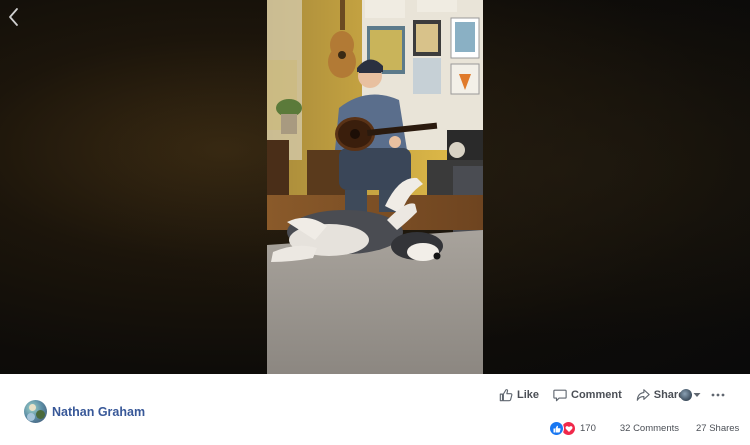 This screenshot has height=445, width=750. I want to click on like-button: Like, so click(519, 395).